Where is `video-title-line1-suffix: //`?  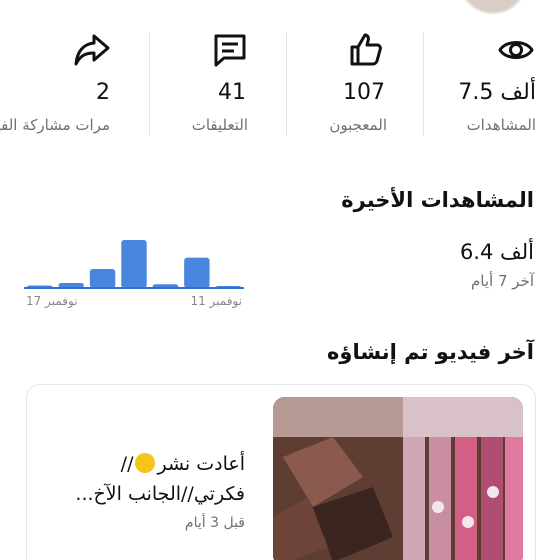
video-title-line1-suffix: // is located at coordinates (127, 464).